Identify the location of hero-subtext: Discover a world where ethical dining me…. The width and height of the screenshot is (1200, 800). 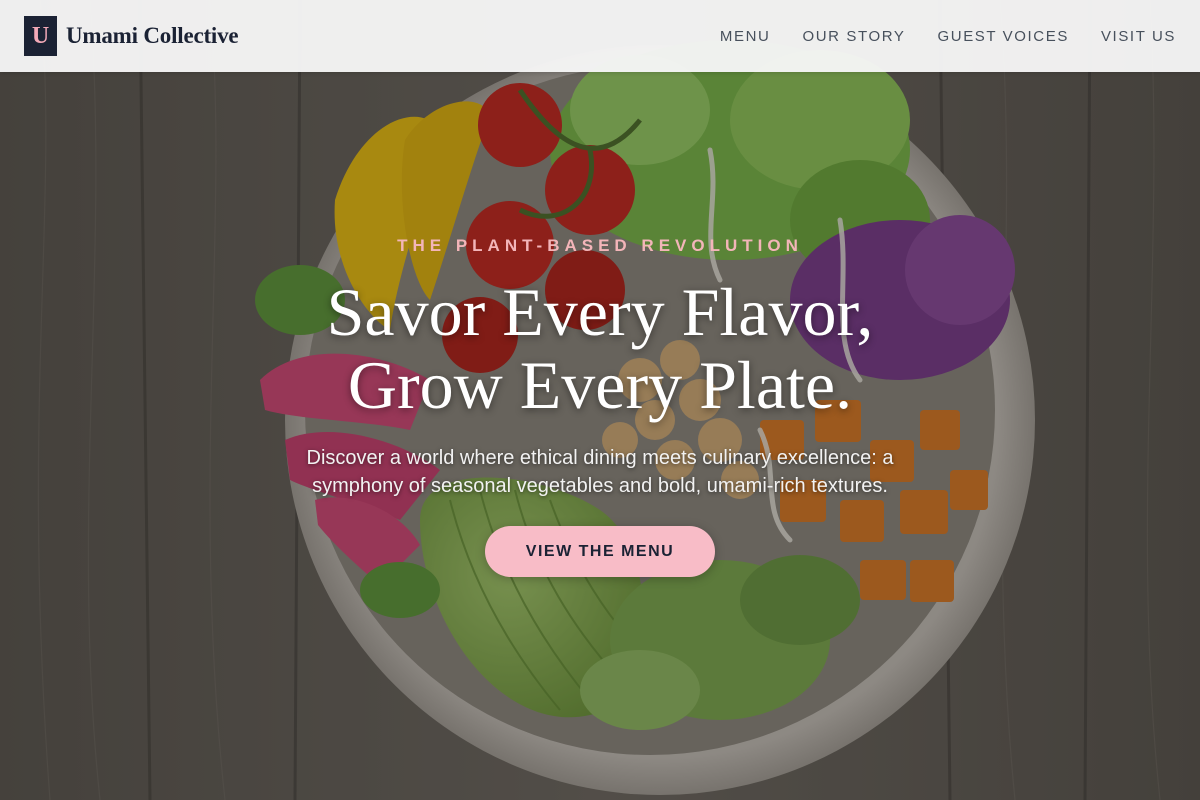
(600, 472).